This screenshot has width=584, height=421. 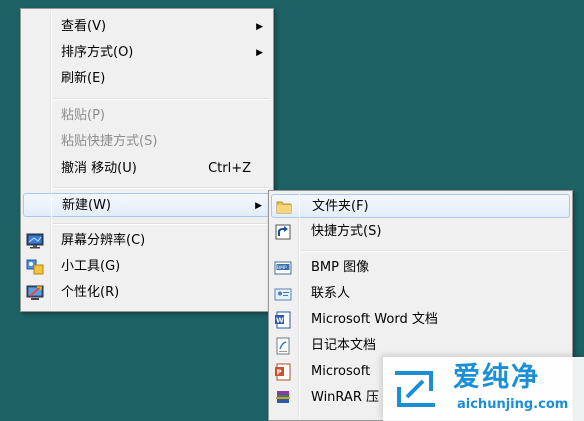 I want to click on menu-item-label: 刷新(E), so click(x=83, y=78).